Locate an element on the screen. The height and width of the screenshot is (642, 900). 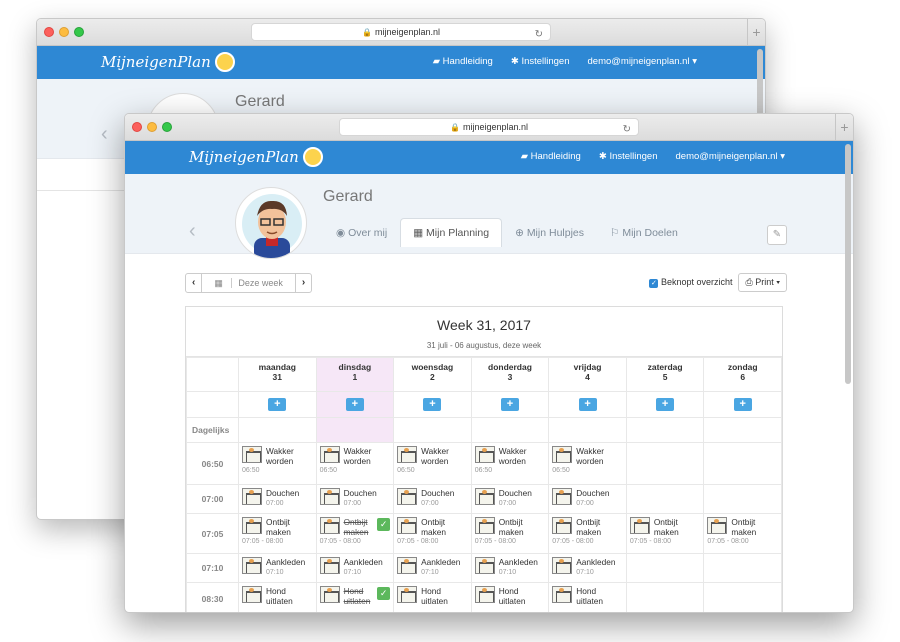
prev-week-button: ‹ is located at coordinates (193, 283).